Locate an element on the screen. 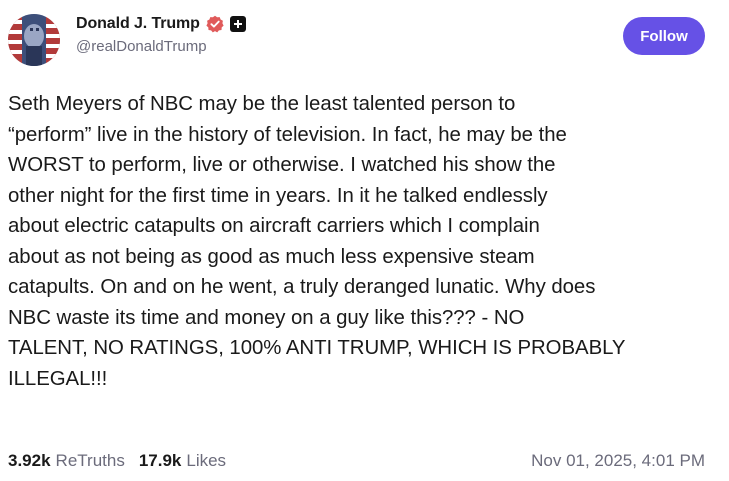 The height and width of the screenshot is (481, 729). avatar is located at coordinates (34, 40).